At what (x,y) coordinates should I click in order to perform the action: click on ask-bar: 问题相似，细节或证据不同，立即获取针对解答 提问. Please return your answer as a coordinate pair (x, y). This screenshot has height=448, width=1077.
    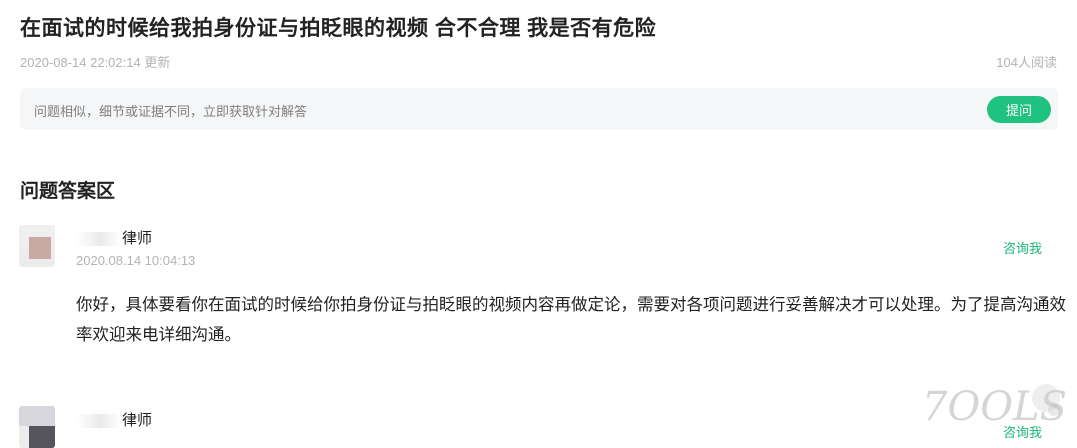
    Looking at the image, I should click on (539, 109).